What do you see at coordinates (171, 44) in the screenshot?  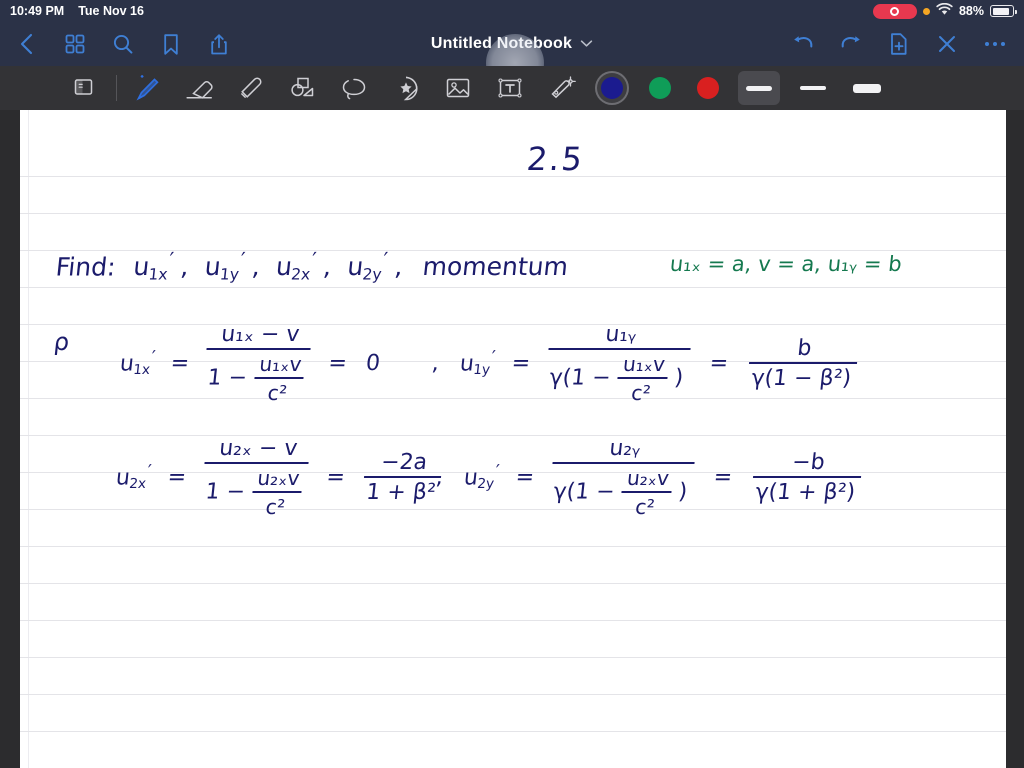 I see `bookmark-icon` at bounding box center [171, 44].